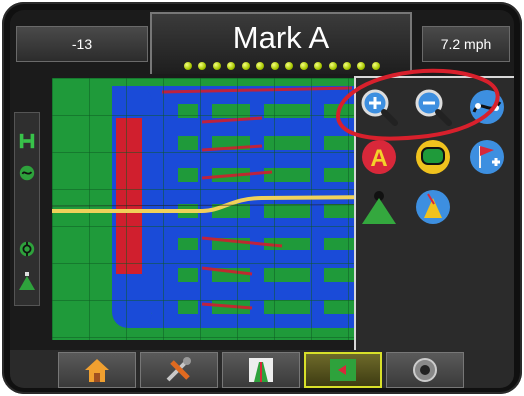  I want to click on camera-icon, so click(425, 370).